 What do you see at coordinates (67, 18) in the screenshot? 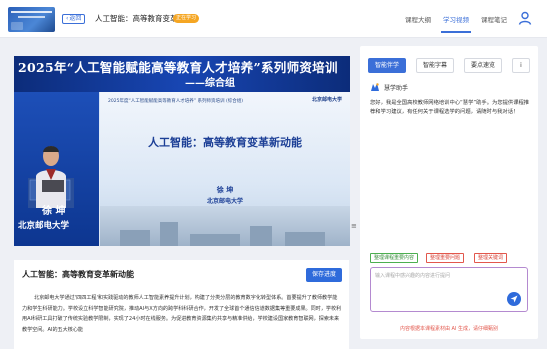
I see `chevron-left-icon: ‹` at bounding box center [67, 18].